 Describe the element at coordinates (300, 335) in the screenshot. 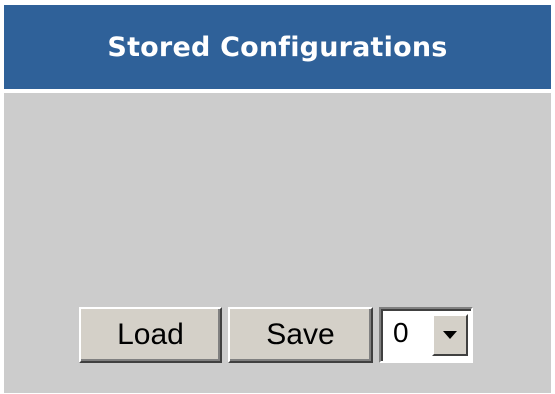

I see `save-button: Save` at that location.